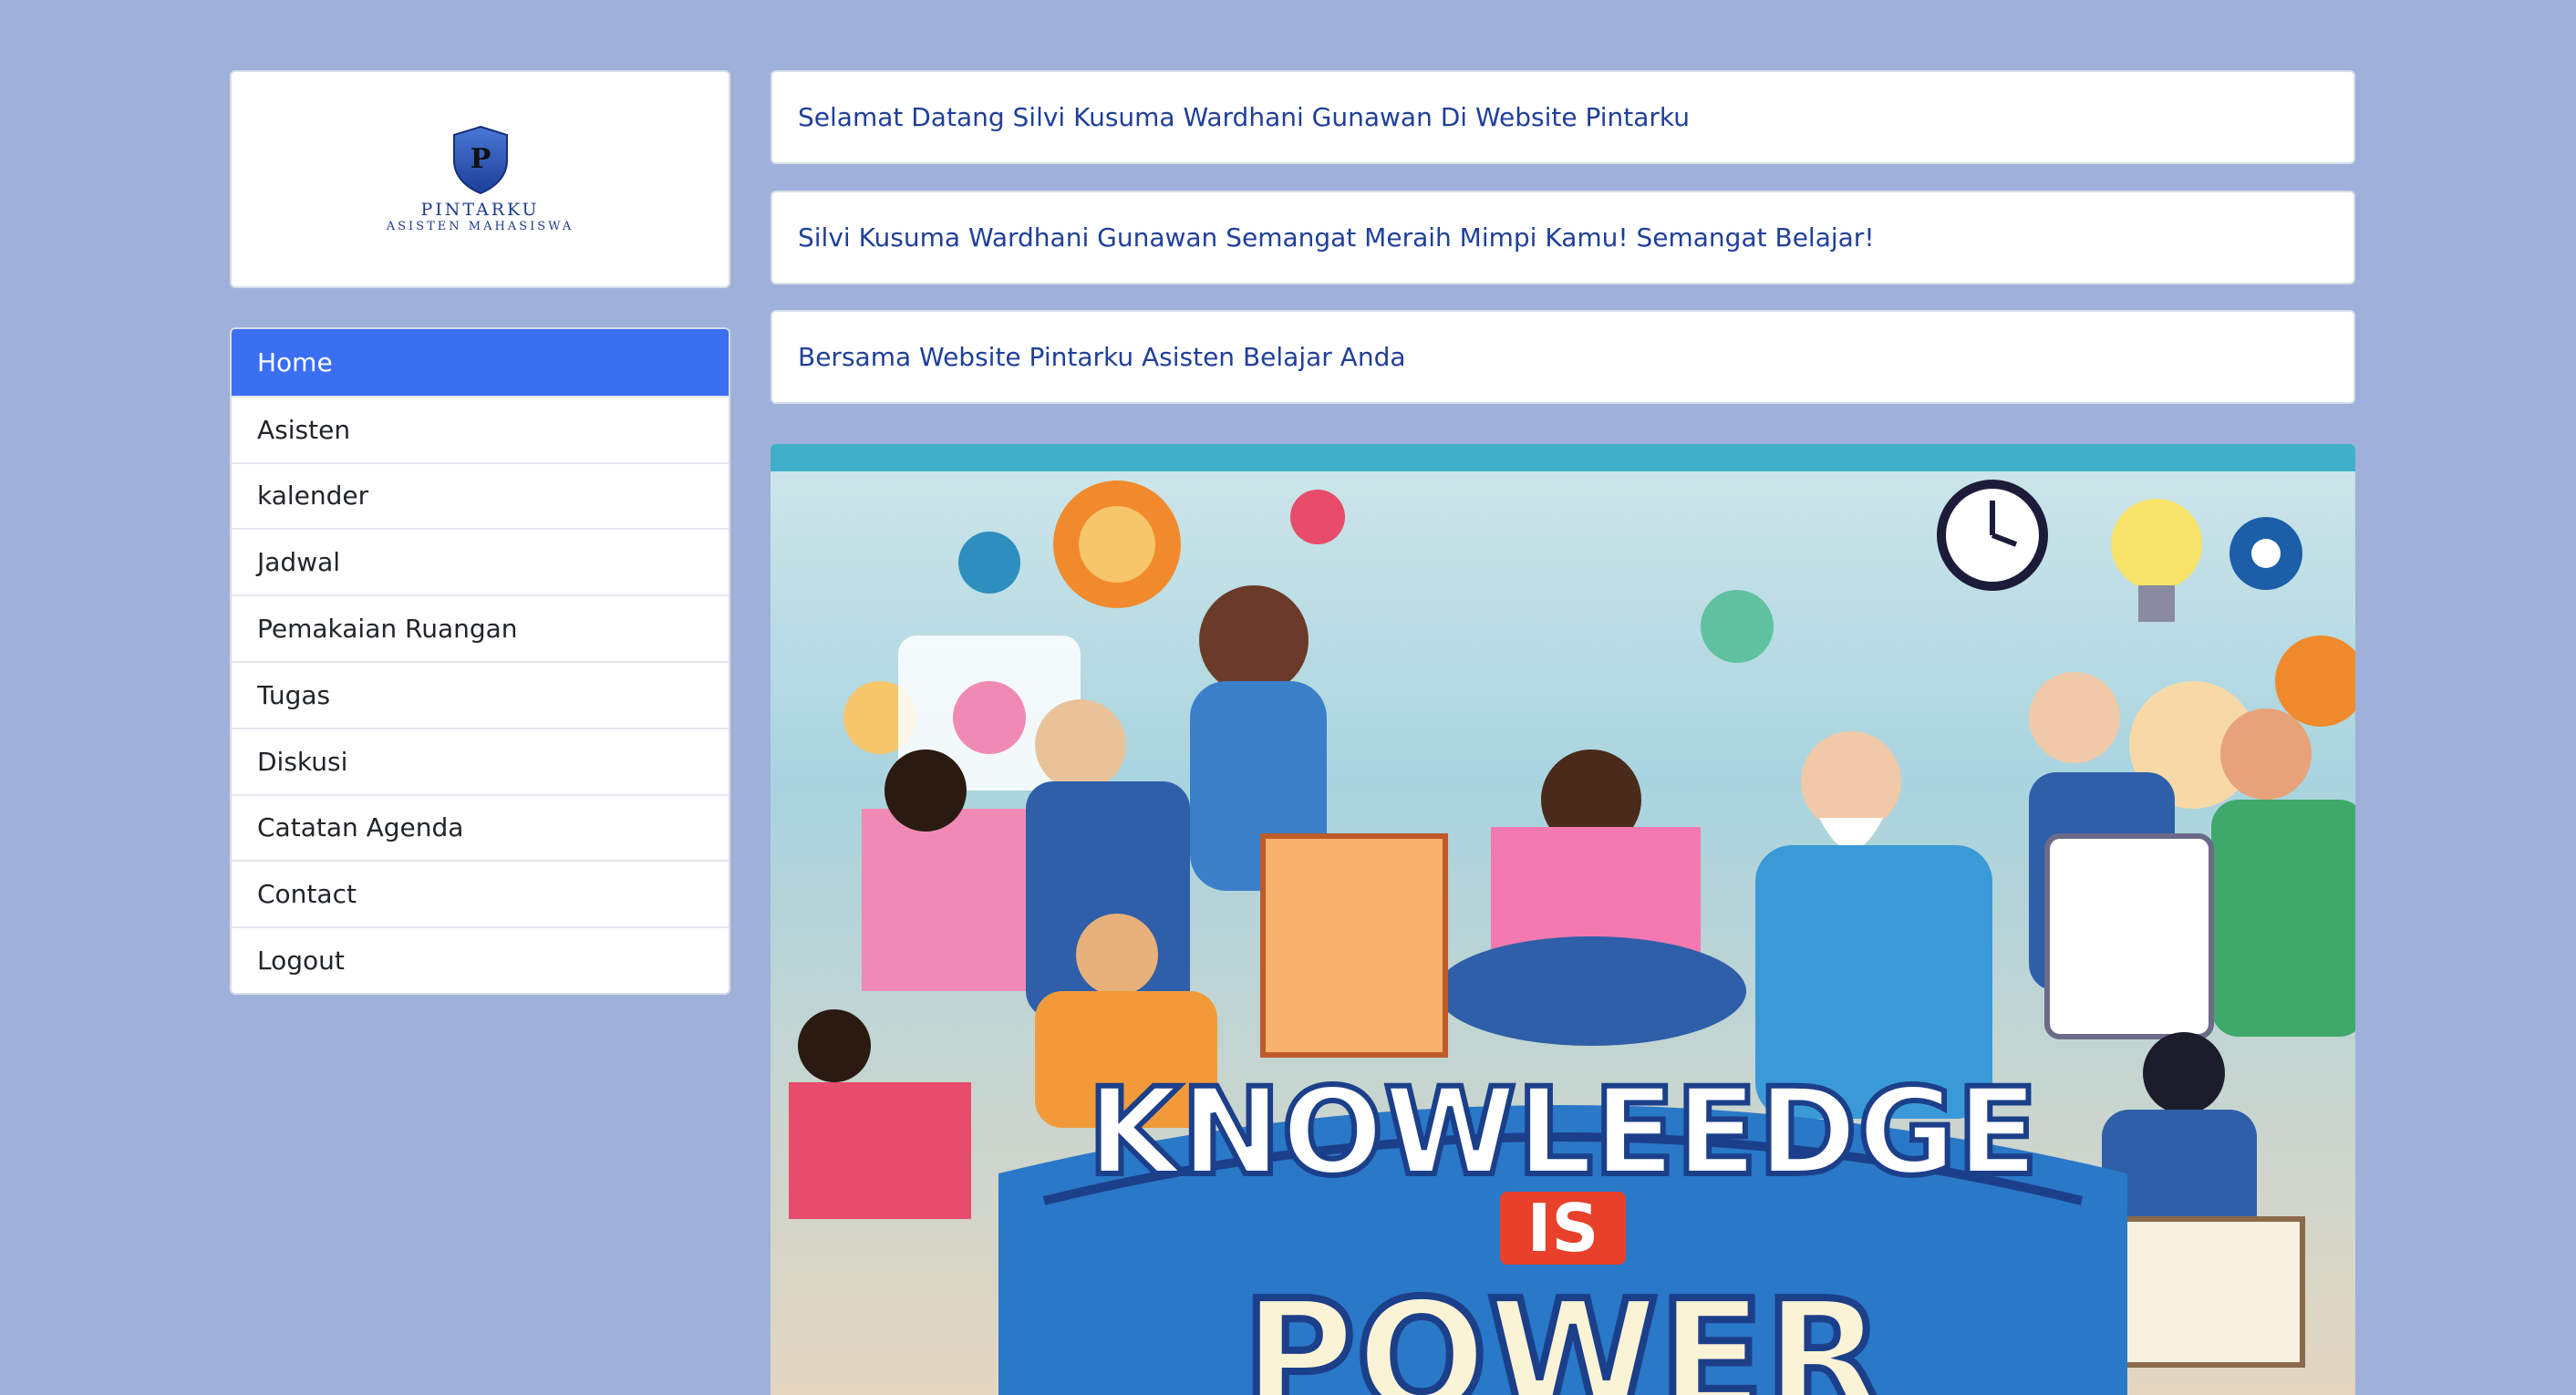  What do you see at coordinates (480, 362) in the screenshot?
I see `nav-item-home: Home` at bounding box center [480, 362].